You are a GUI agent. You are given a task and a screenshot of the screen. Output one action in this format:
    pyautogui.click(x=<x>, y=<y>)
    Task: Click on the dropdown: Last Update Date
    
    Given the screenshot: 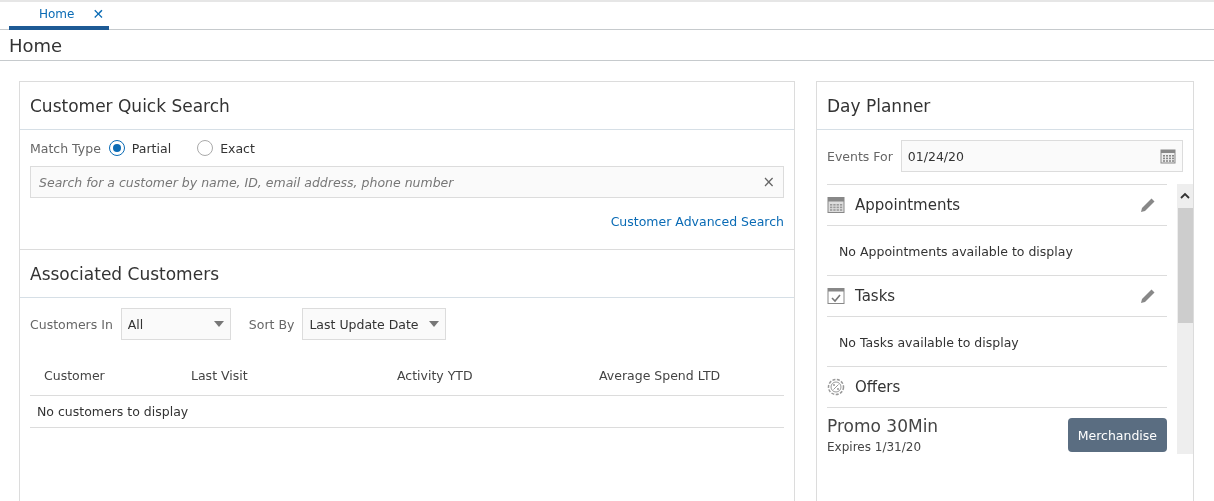 What is the action you would take?
    pyautogui.click(x=374, y=324)
    